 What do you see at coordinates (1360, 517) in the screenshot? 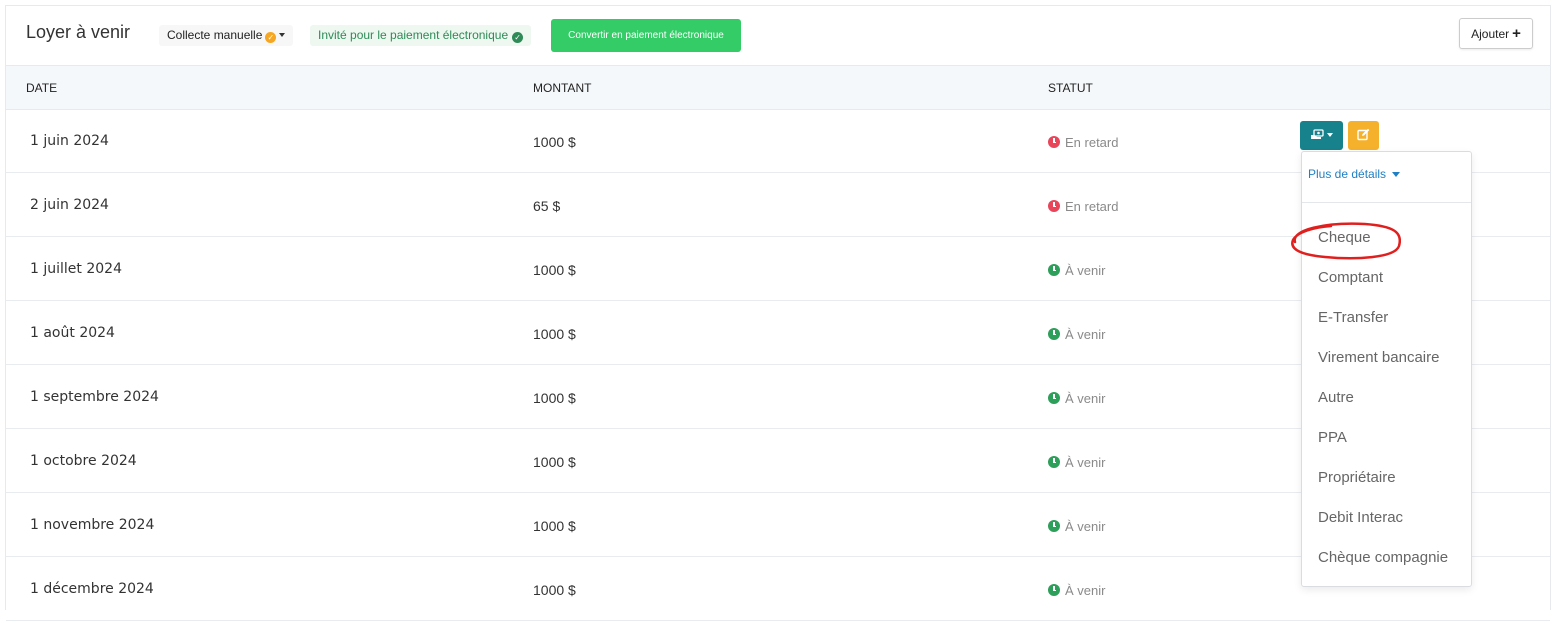
I see `menu-item: Debit Interac` at bounding box center [1360, 517].